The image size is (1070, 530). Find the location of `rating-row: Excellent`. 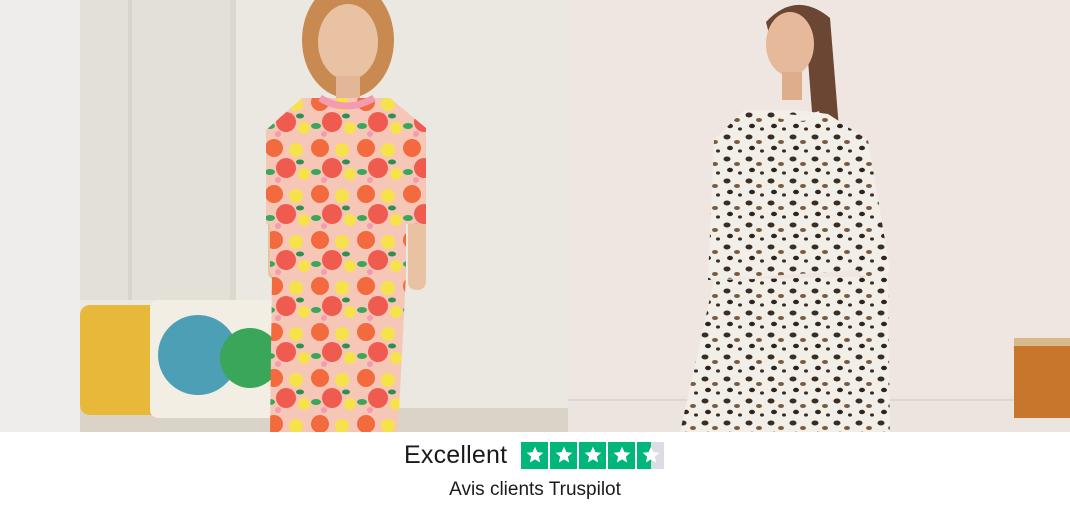

rating-row: Excellent is located at coordinates (534, 455).